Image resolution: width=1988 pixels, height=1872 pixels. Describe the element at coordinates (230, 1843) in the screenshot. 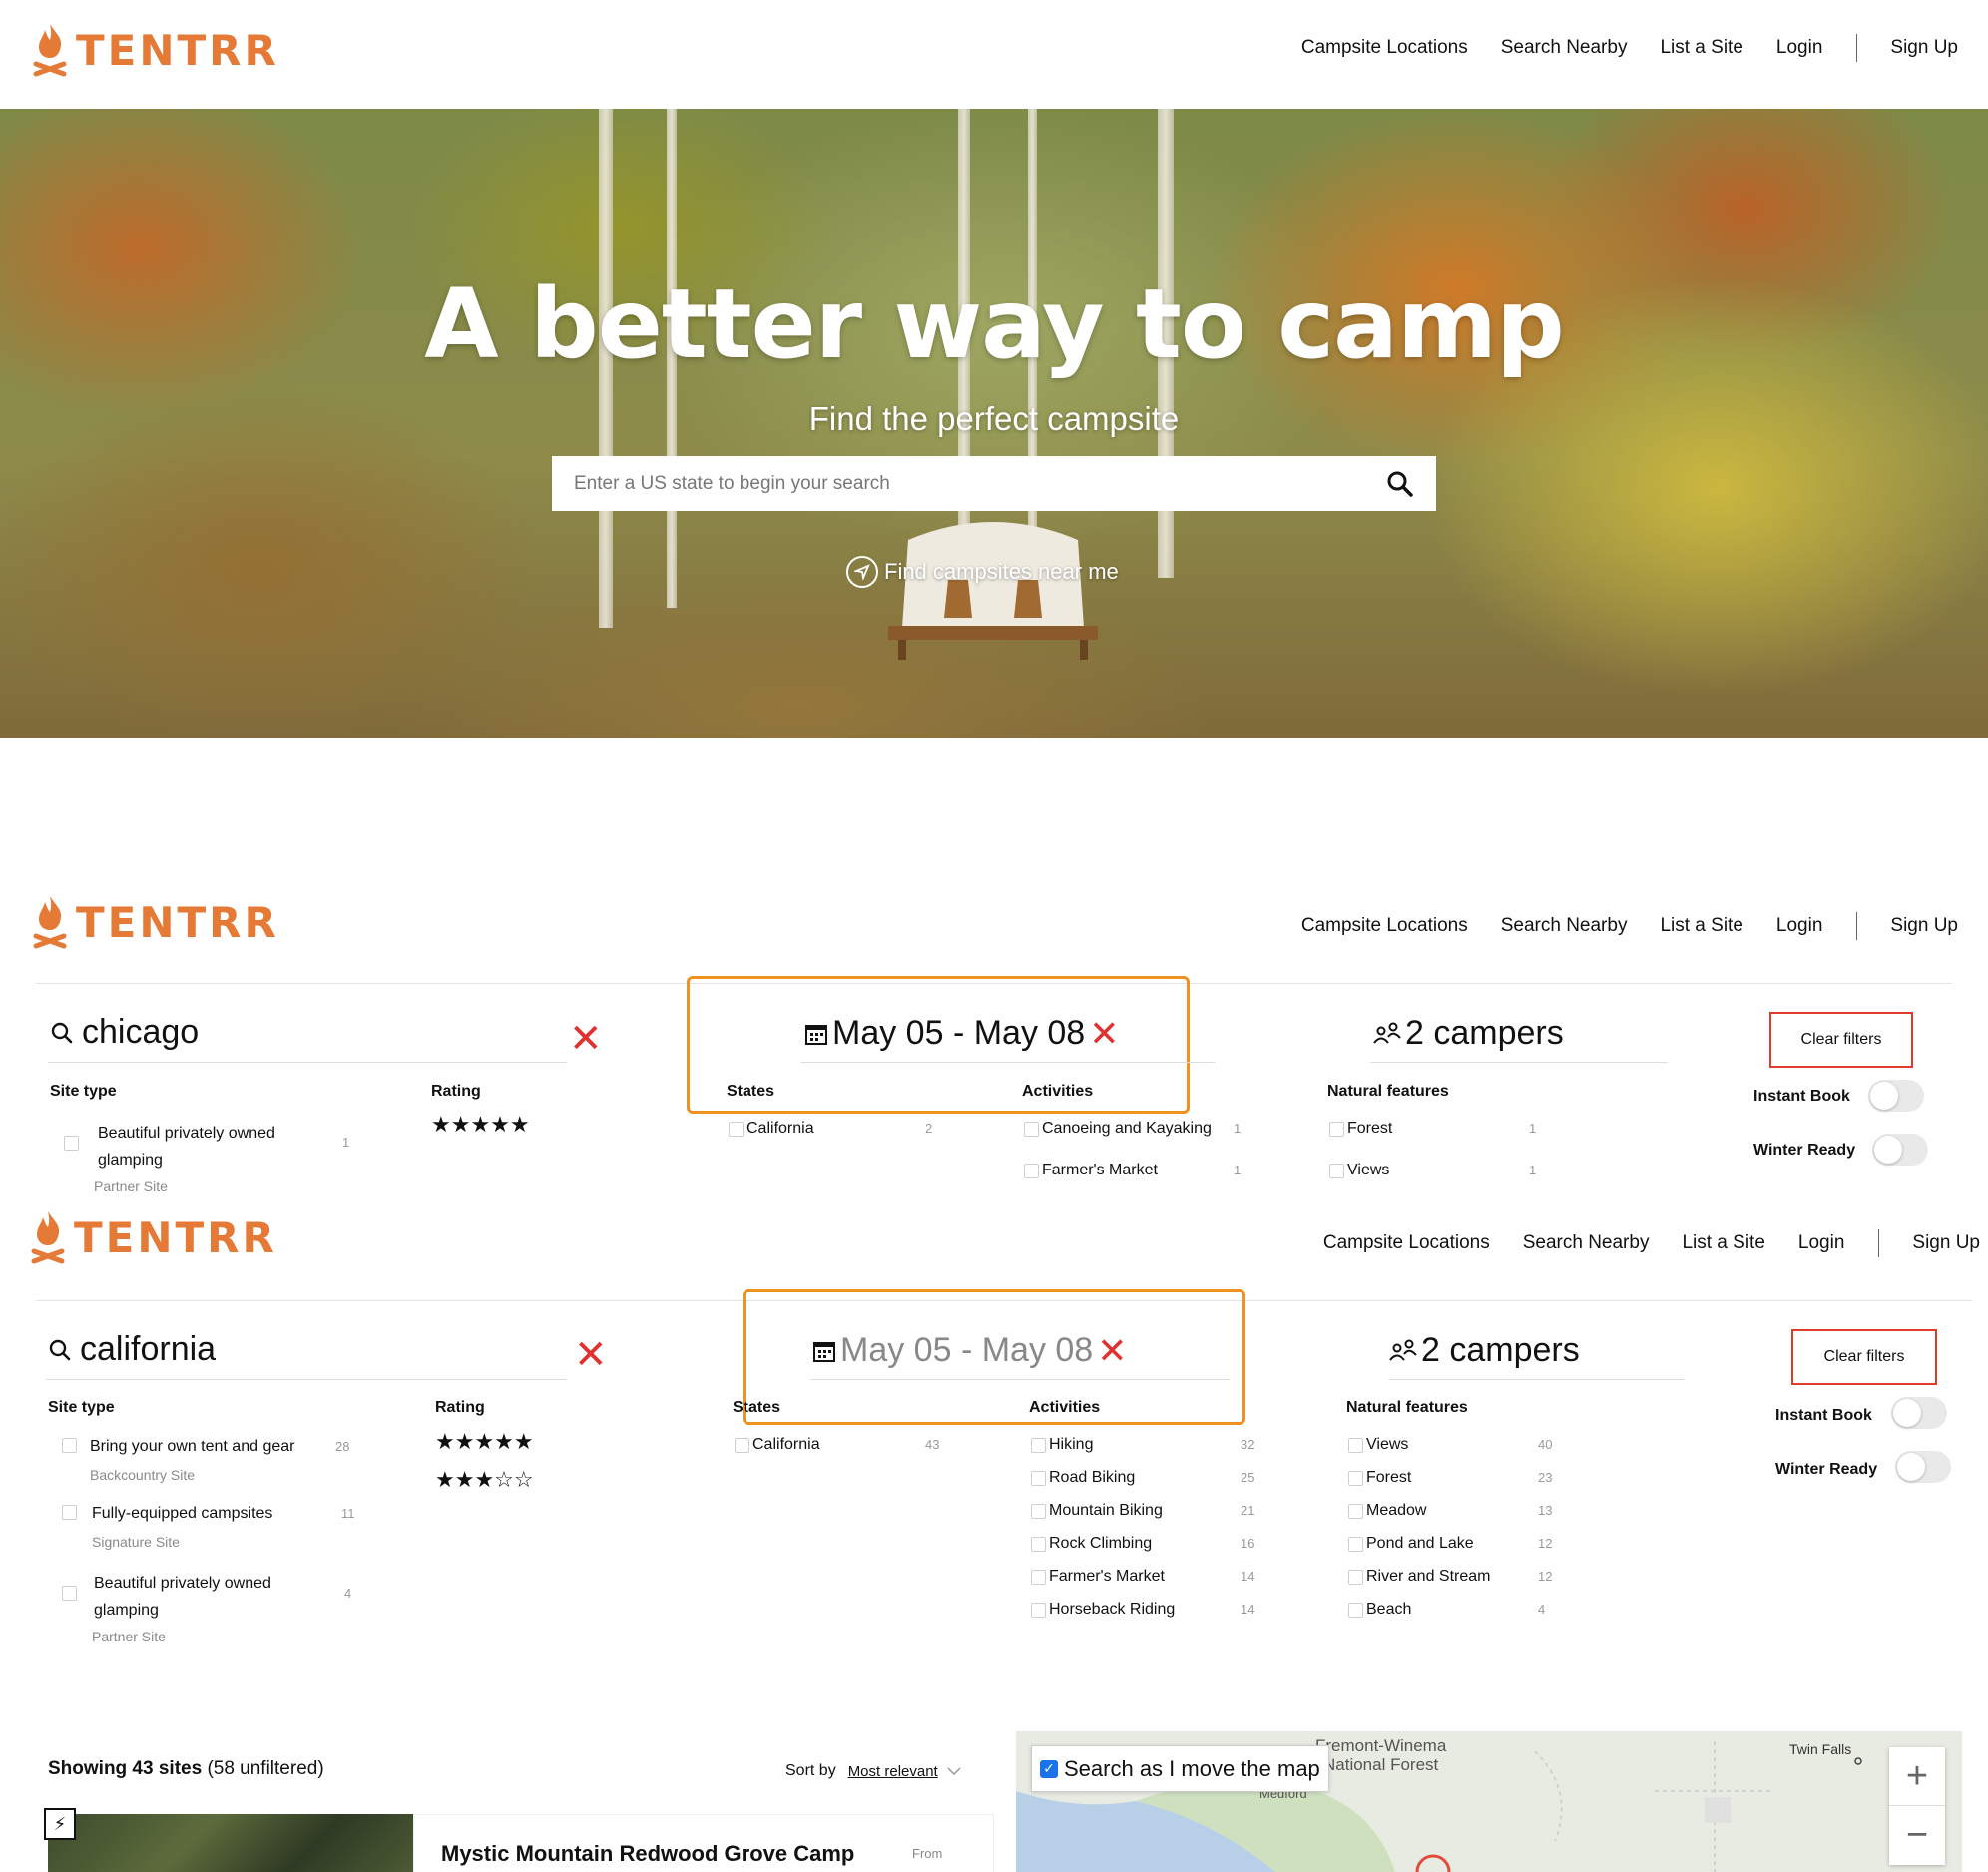

I see `campsite-photo` at that location.